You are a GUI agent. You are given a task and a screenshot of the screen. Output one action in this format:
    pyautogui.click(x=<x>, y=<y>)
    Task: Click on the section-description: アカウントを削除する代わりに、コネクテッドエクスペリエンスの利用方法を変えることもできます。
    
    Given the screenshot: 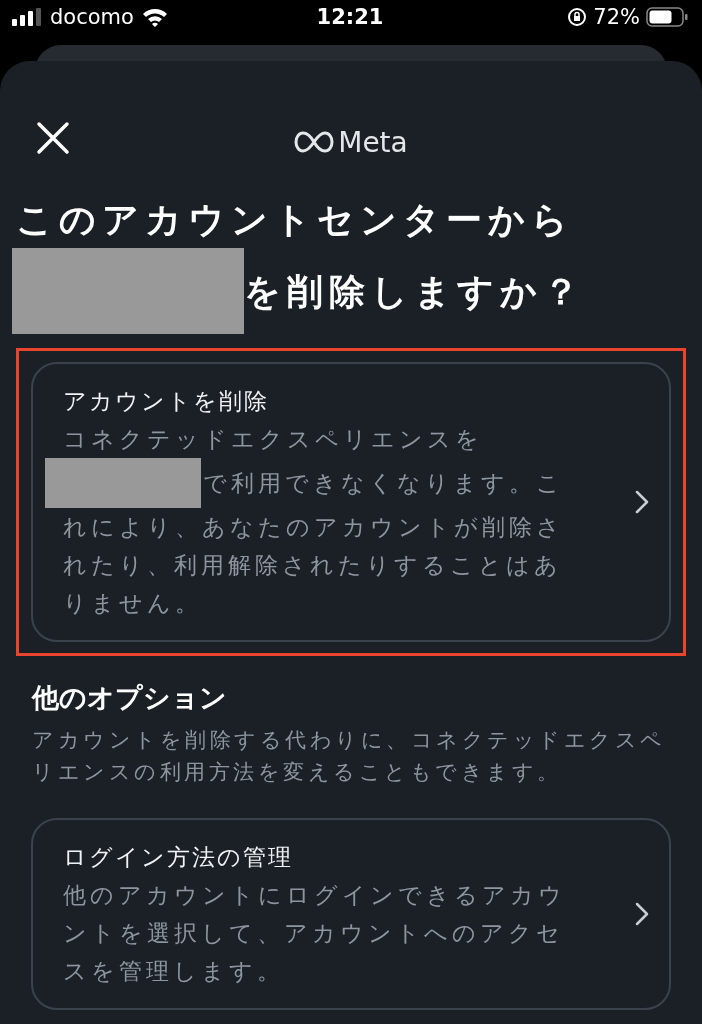 What is the action you would take?
    pyautogui.click(x=349, y=756)
    